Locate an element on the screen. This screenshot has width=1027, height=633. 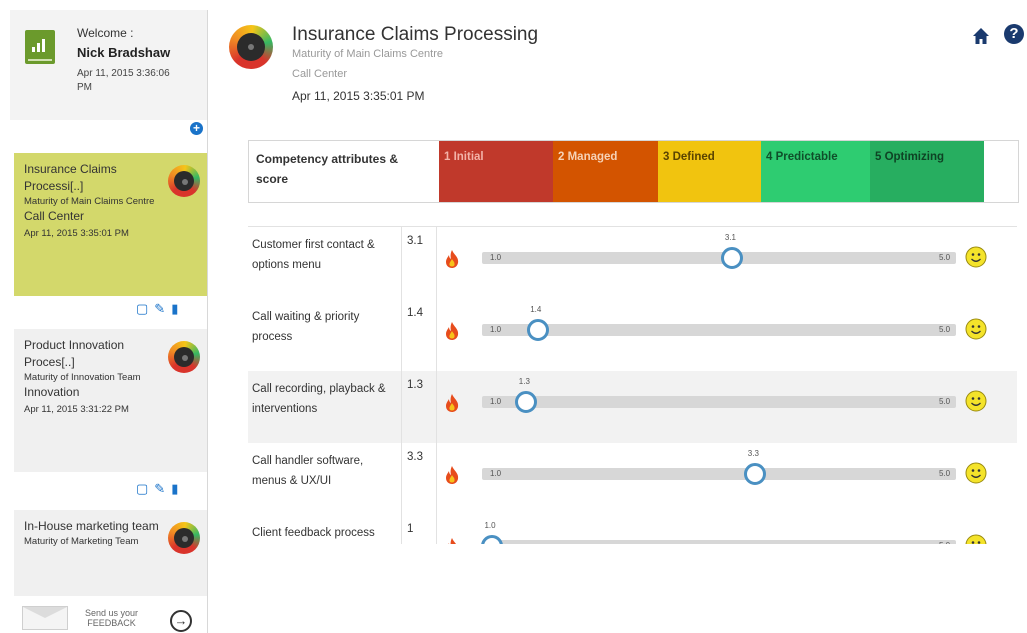
card-title: Insurance Claims Processi[..] is located at coordinates (70, 177).